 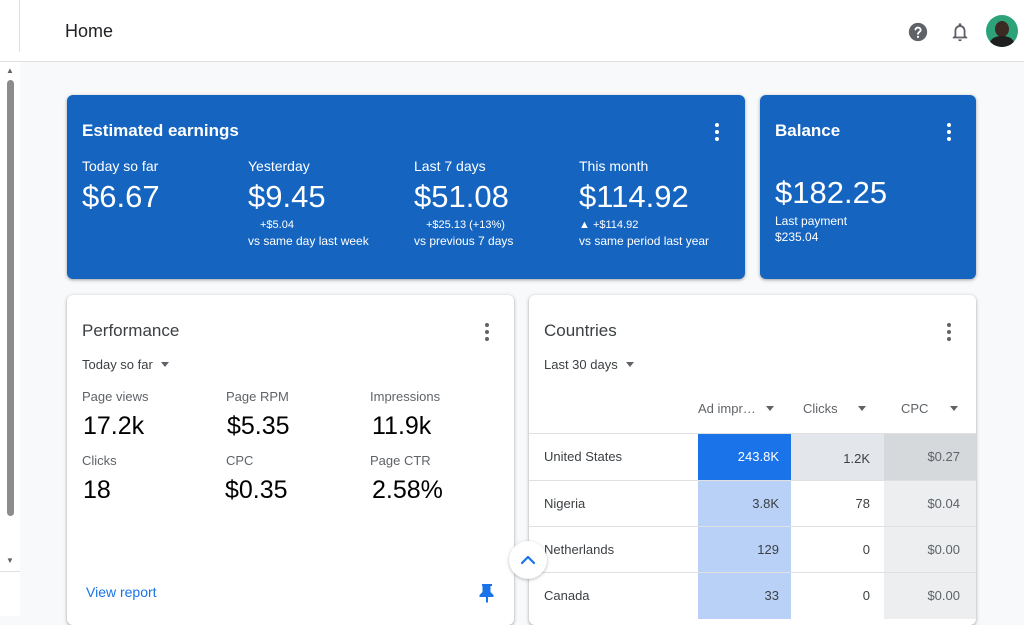 I want to click on clicks-cell: 78, so click(x=837, y=504).